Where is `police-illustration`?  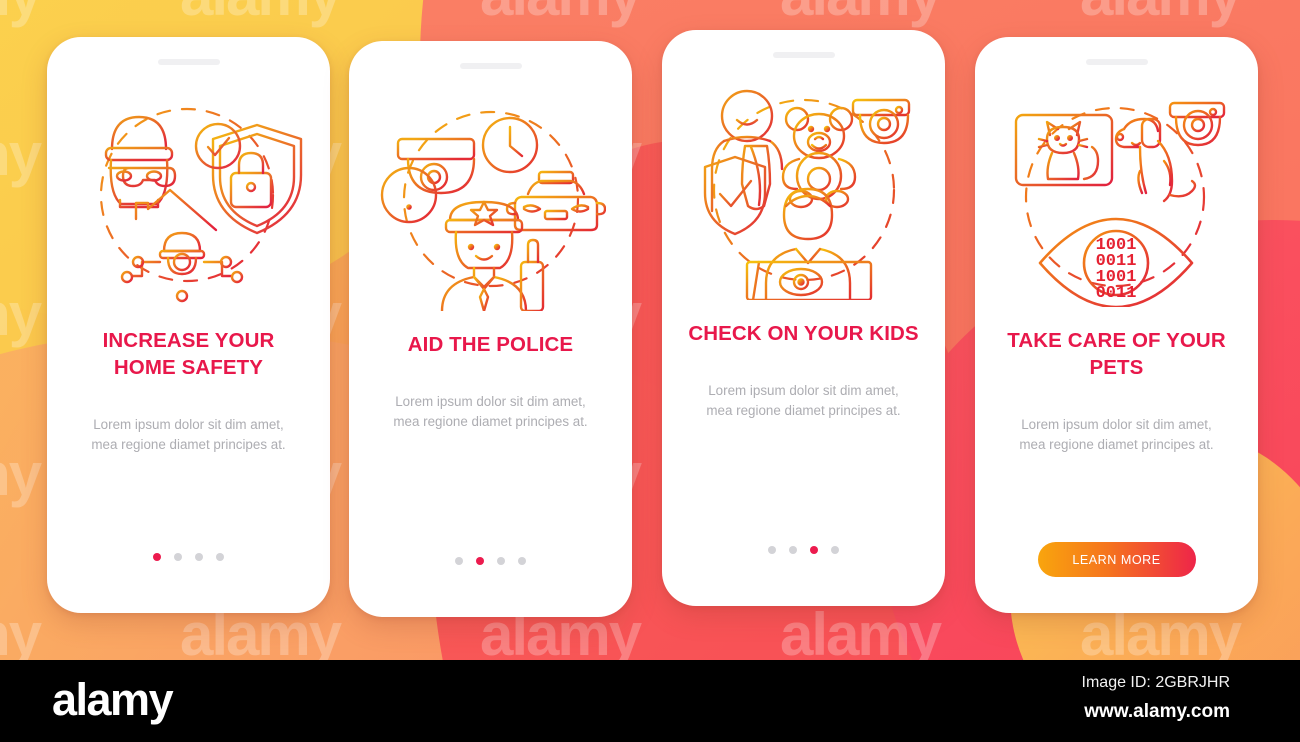 police-illustration is located at coordinates (491, 203).